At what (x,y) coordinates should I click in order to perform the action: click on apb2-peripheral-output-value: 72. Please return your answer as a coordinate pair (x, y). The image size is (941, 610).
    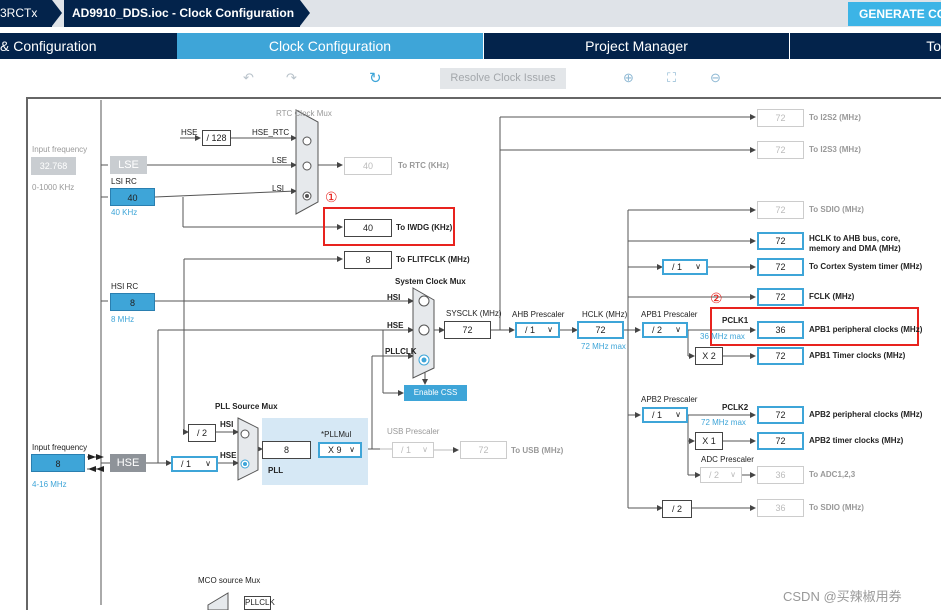
    Looking at the image, I should click on (780, 415).